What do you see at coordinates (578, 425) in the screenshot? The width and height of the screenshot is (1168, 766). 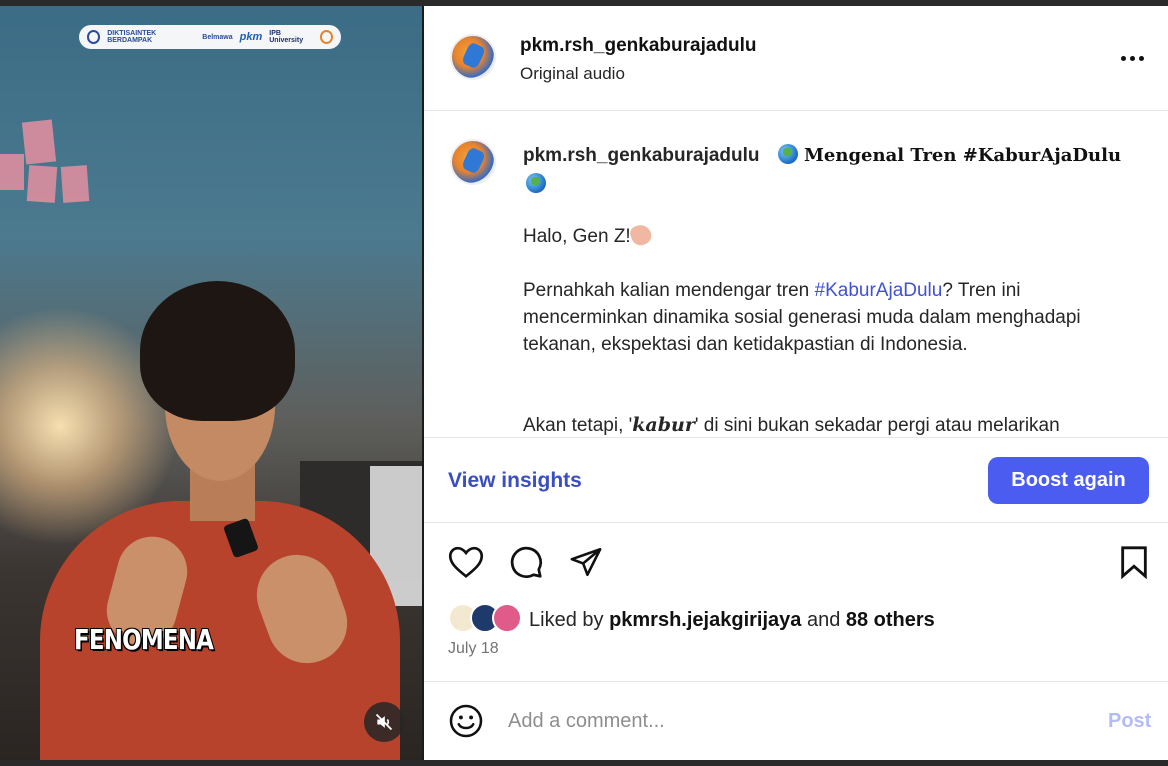 I see `para2-text: Akan tetapi, '` at bounding box center [578, 425].